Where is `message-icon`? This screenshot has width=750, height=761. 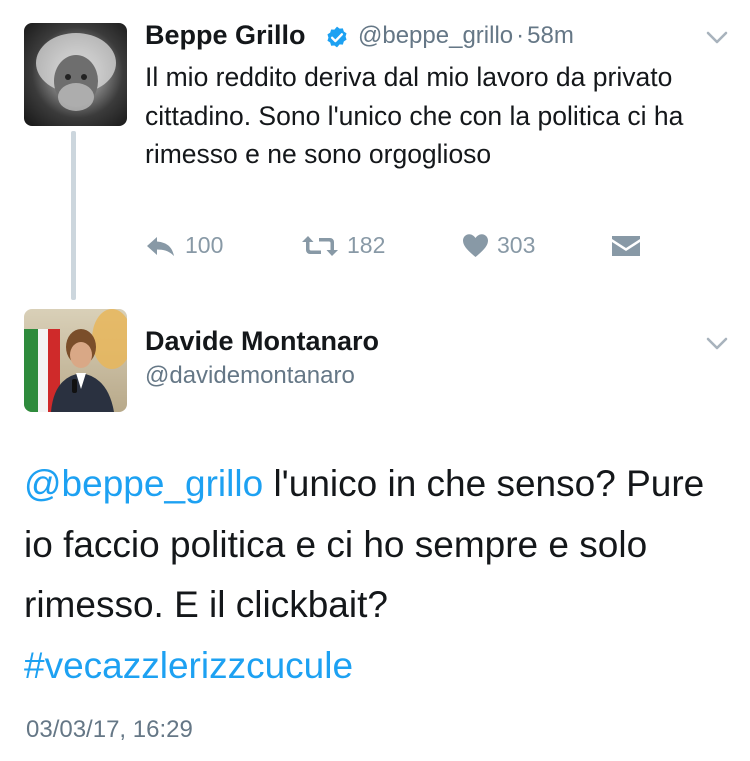 message-icon is located at coordinates (626, 246).